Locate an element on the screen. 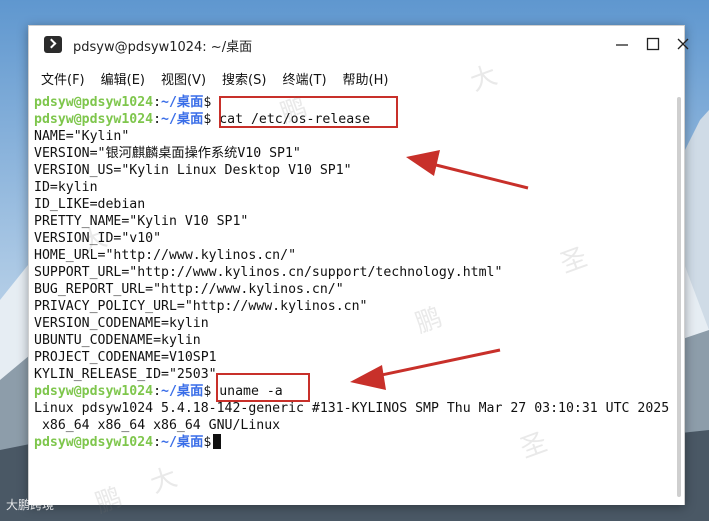 The width and height of the screenshot is (709, 521). prompt-line-current: pdsyw@pdsyw1024:~/桌面$ is located at coordinates (351, 442).